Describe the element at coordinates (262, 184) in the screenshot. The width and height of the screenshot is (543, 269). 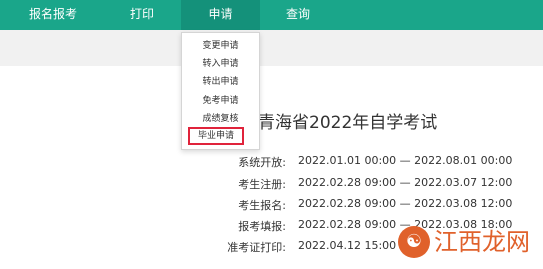
I see `schedule-label: 考生注册:` at that location.